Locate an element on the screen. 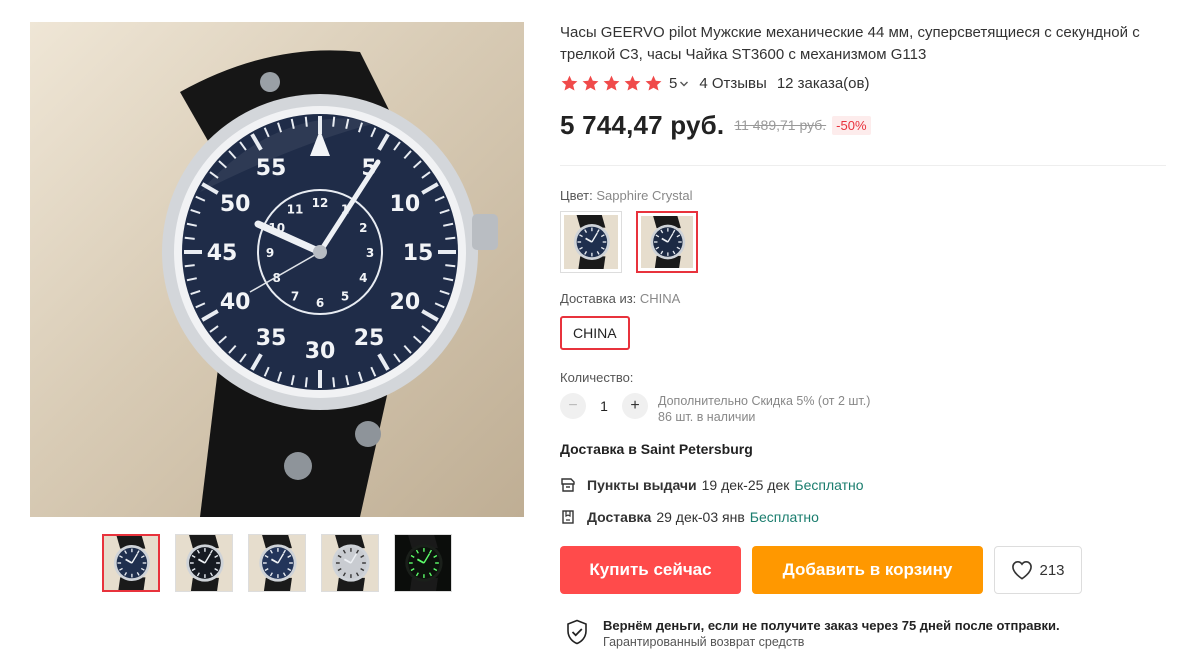 The image size is (1193, 669). thumbnail-strip is located at coordinates (277, 563).